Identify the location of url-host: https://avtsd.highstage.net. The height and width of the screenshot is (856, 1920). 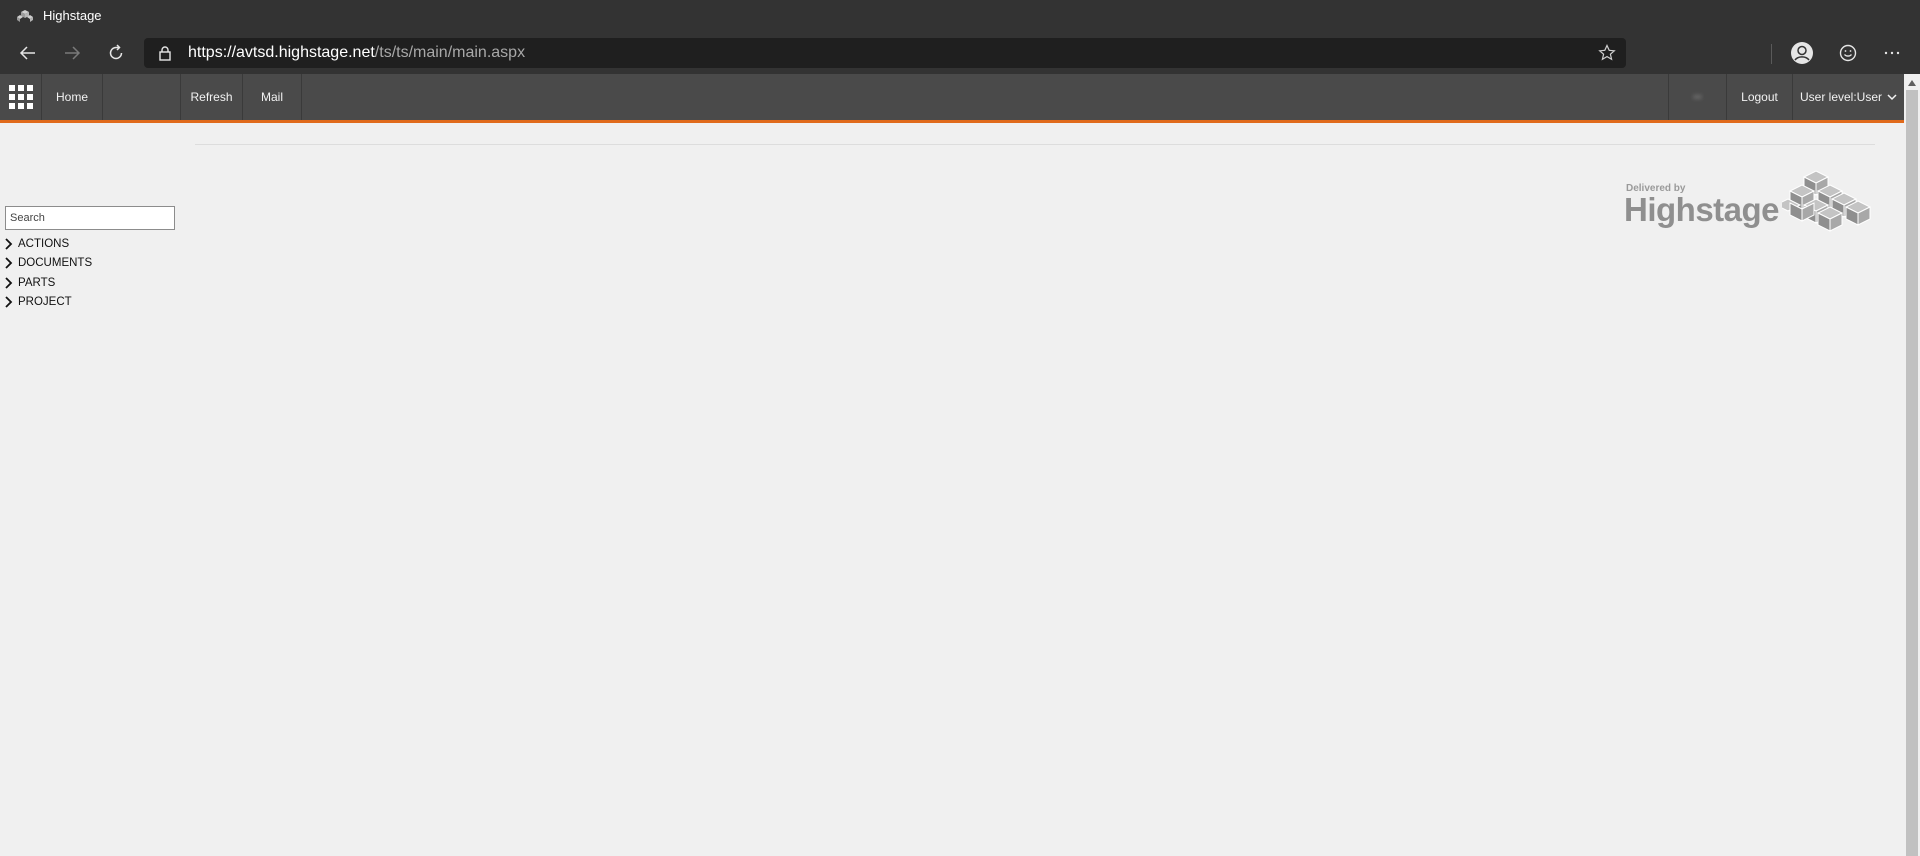
(281, 52).